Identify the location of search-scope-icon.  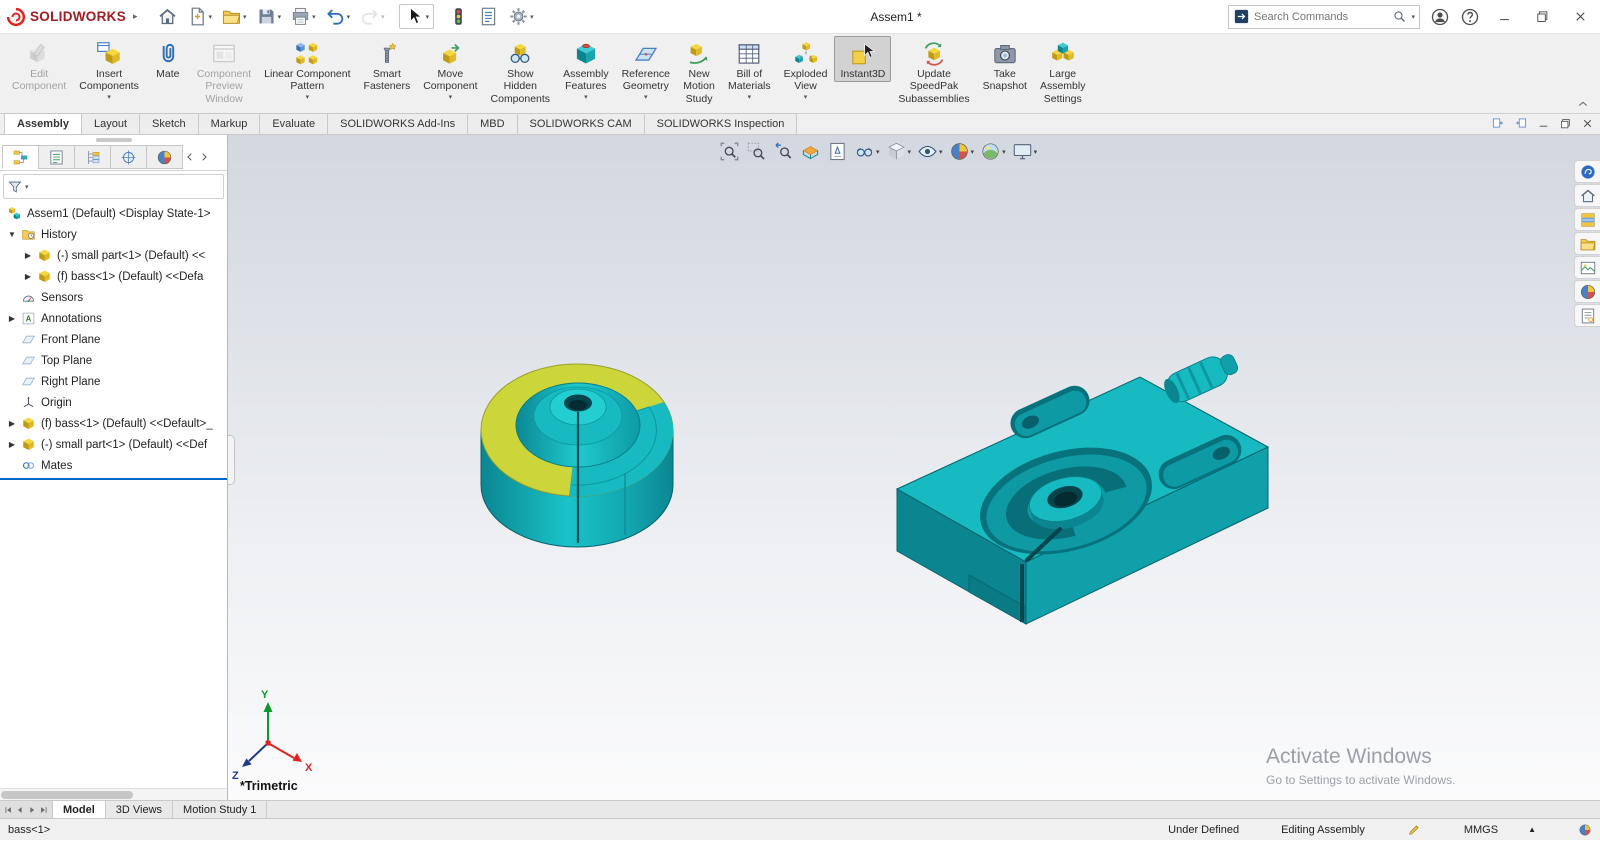
(1241, 16).